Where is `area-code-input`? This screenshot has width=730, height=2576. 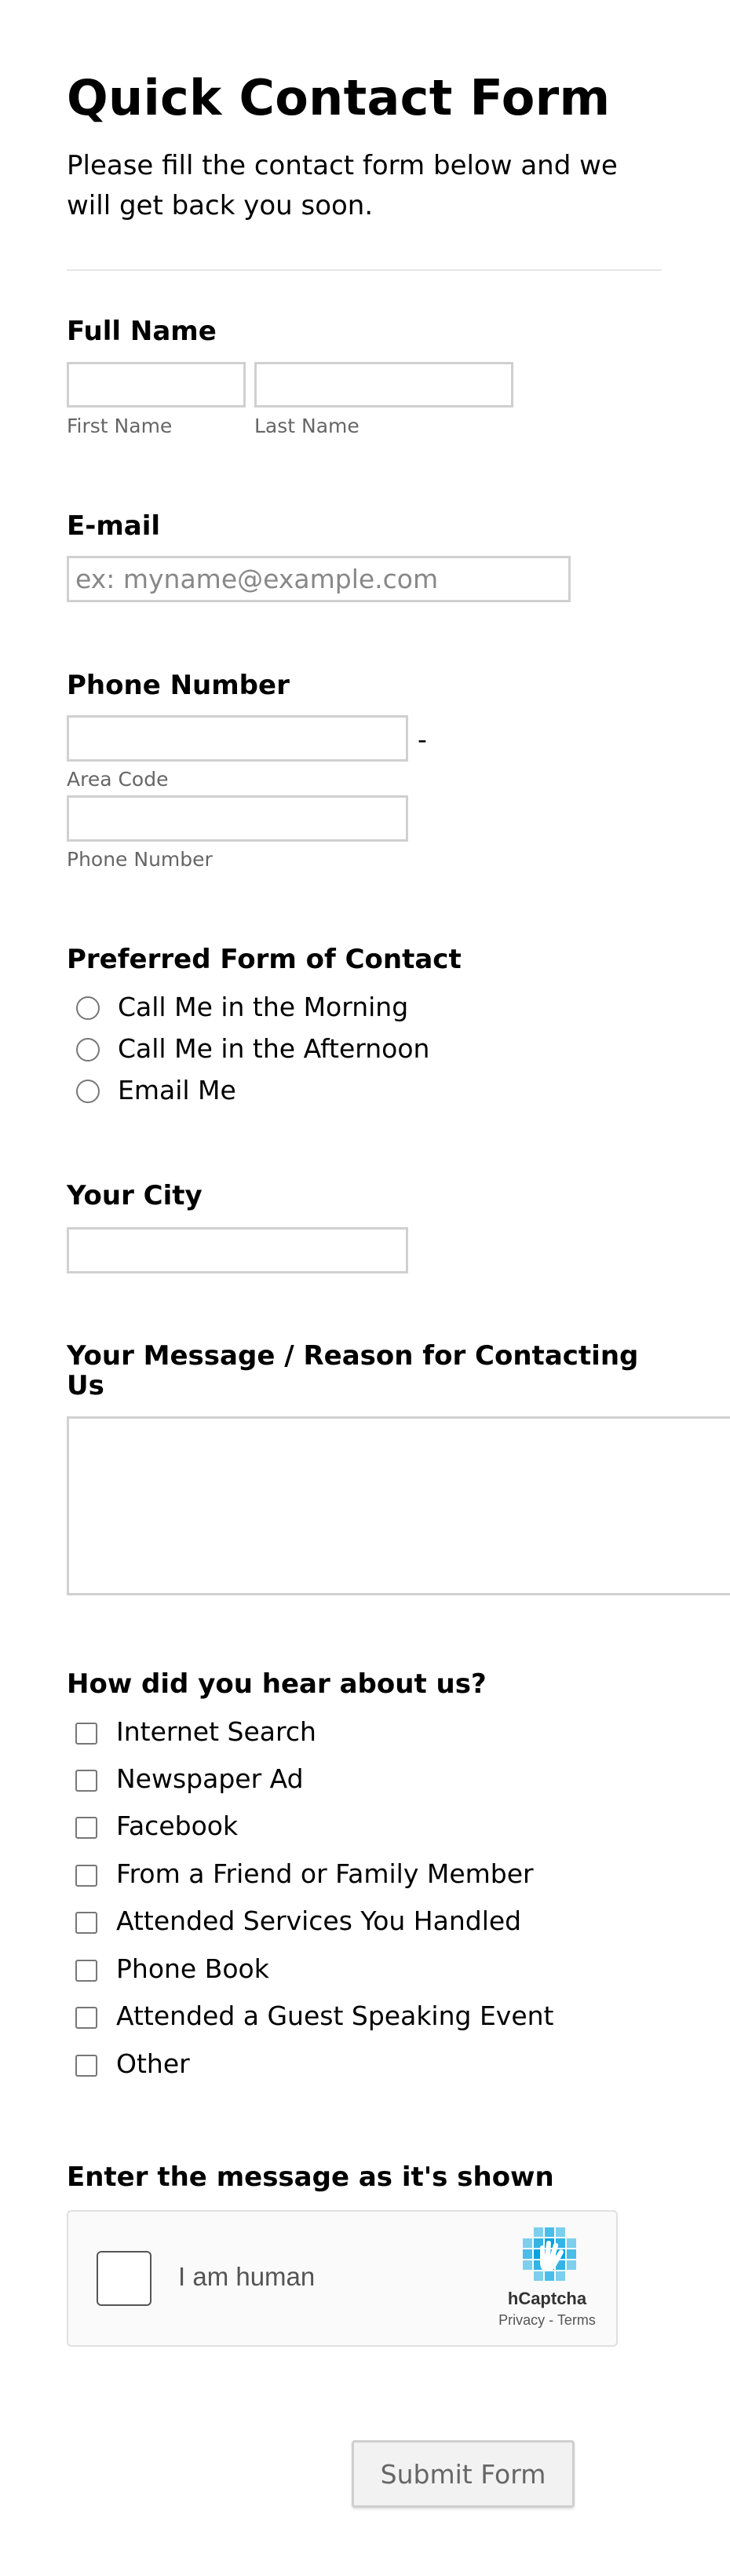 area-code-input is located at coordinates (237, 738).